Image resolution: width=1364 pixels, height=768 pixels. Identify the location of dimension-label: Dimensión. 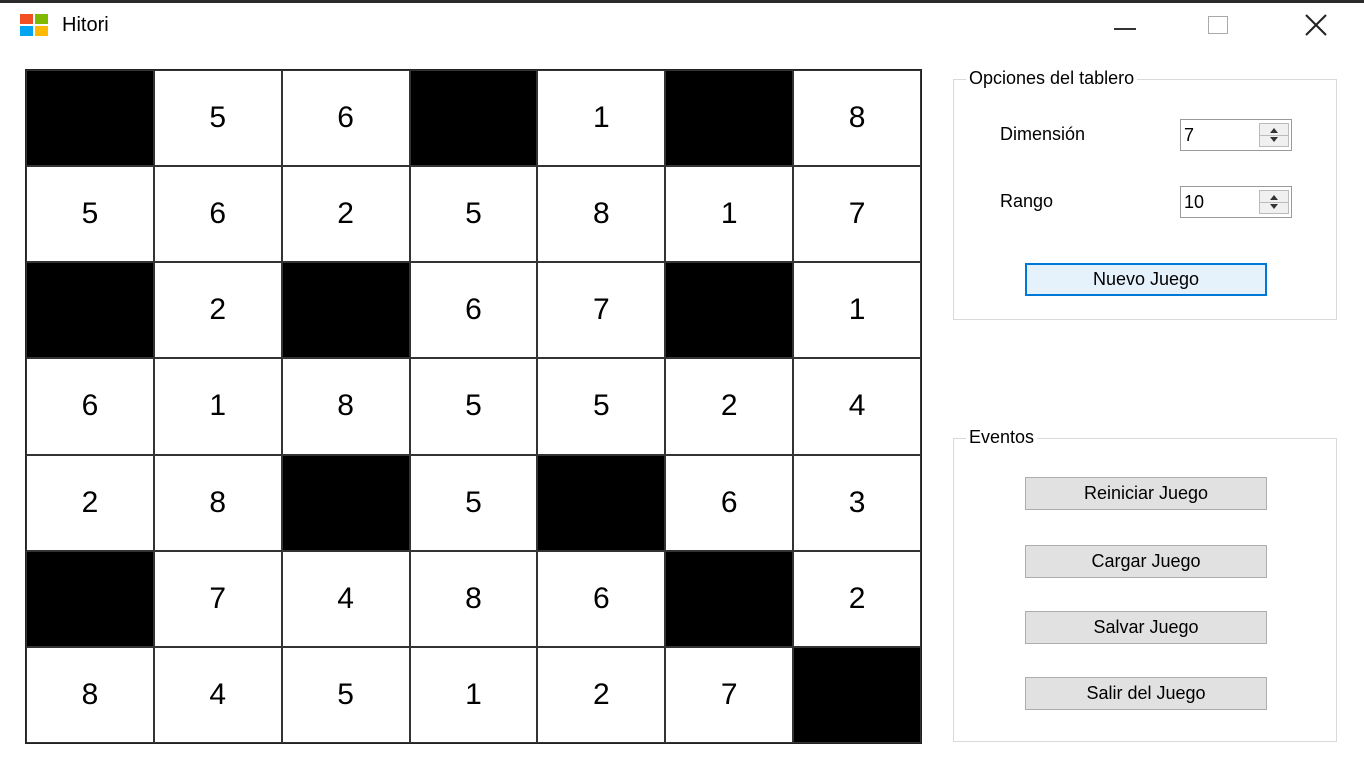
(1043, 134).